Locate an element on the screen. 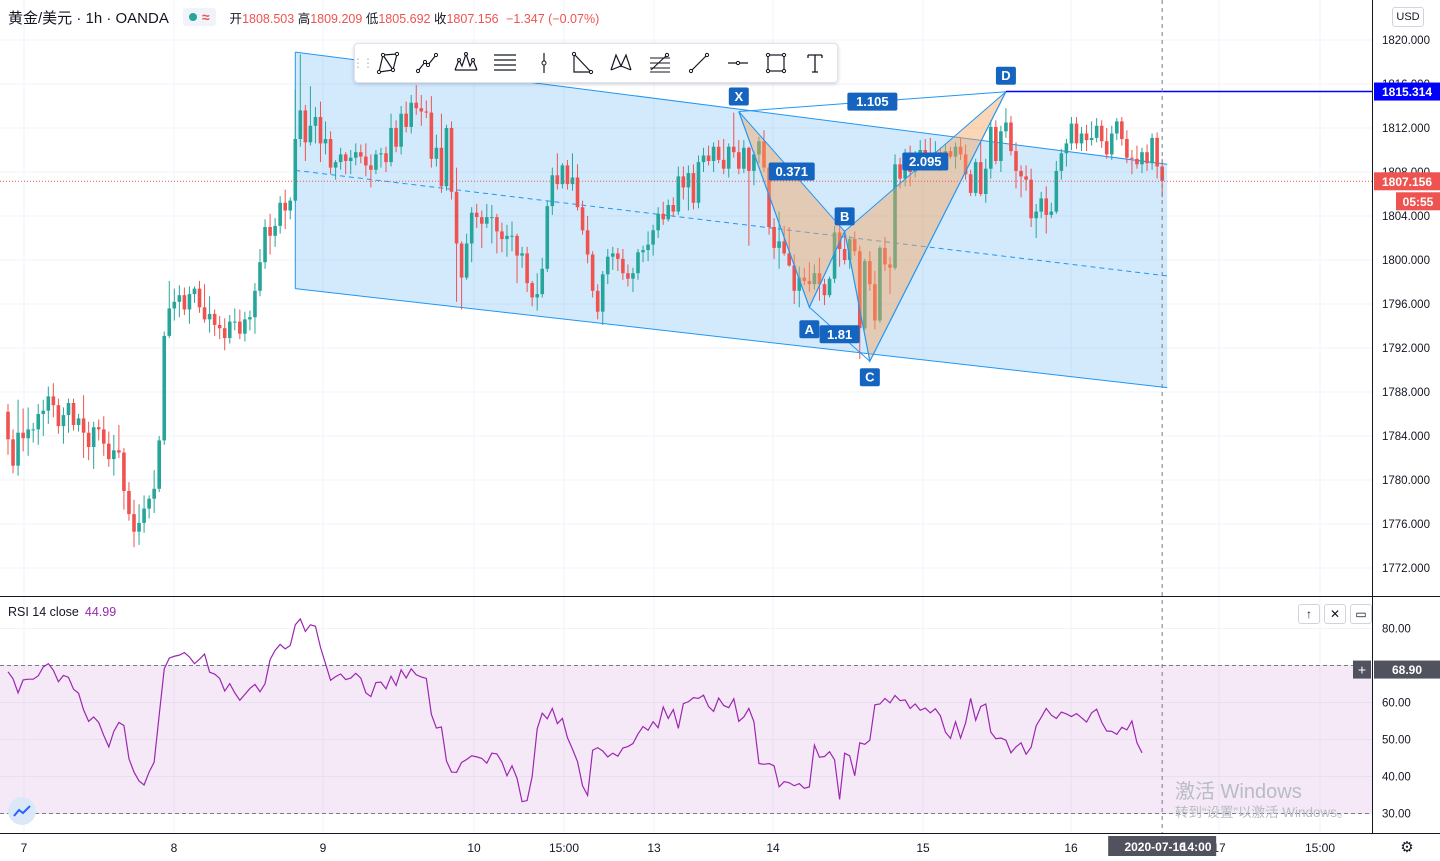  cloud-chart-icon is located at coordinates (22, 811).